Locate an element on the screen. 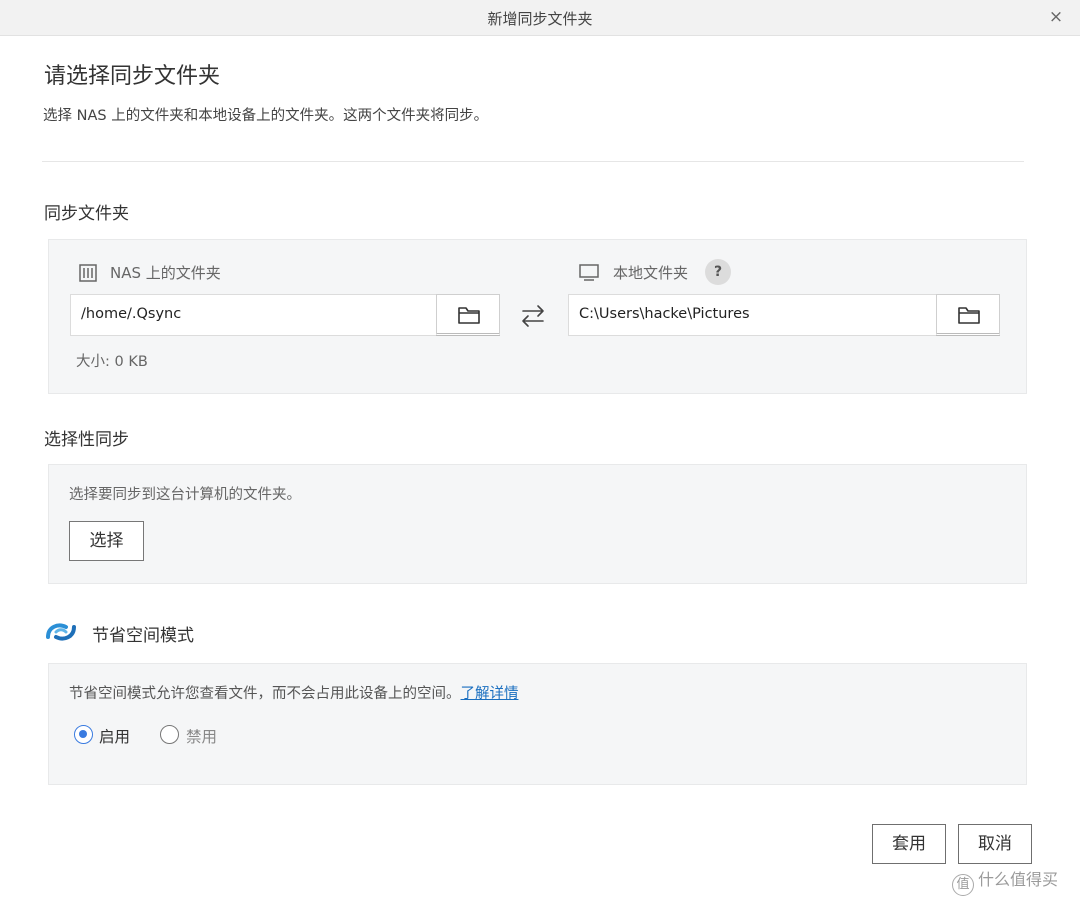  nas-browse-button is located at coordinates (468, 315).